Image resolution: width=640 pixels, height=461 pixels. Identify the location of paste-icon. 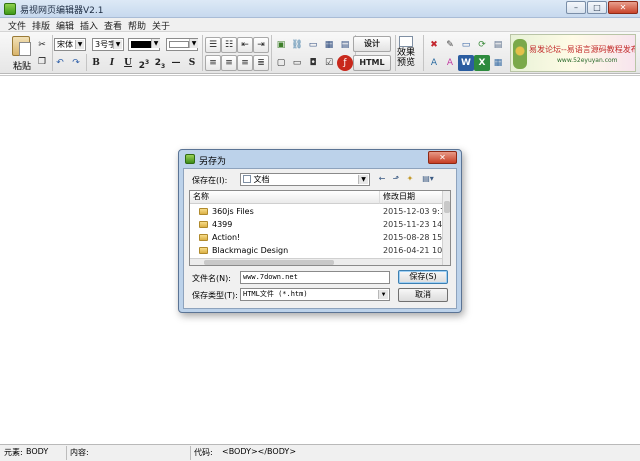
(21, 46).